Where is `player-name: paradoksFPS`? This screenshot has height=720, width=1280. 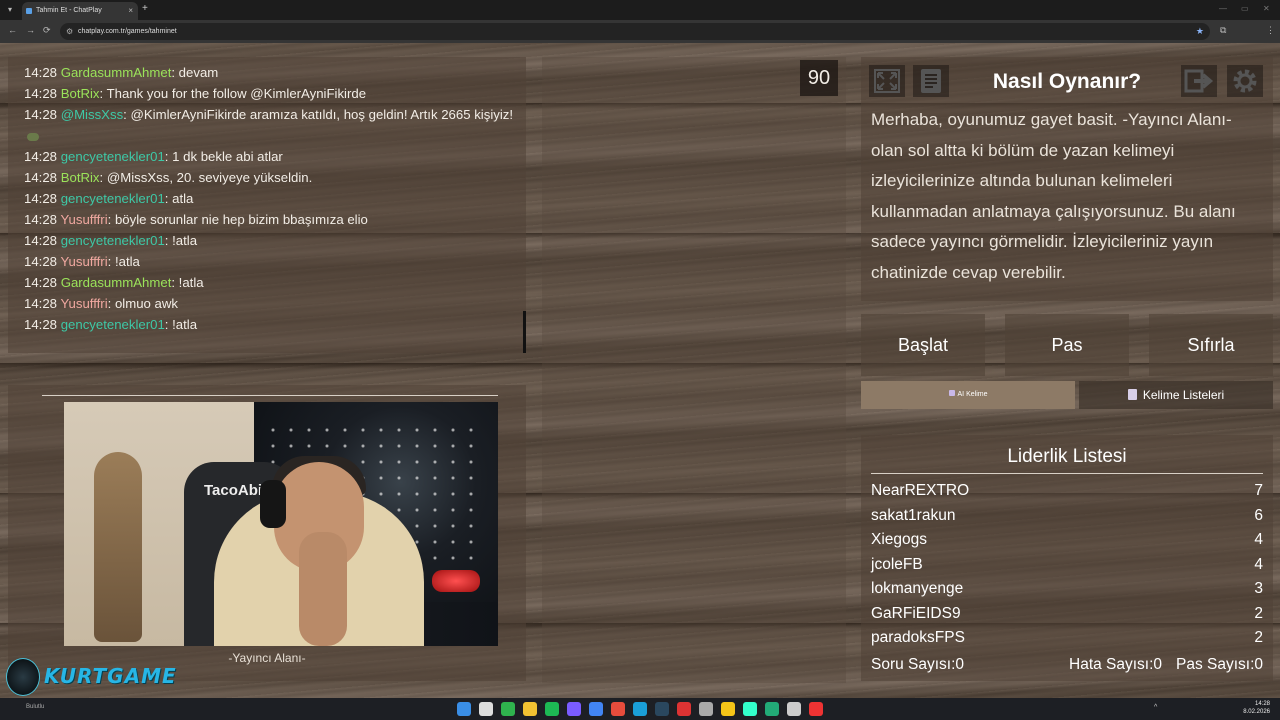 player-name: paradoksFPS is located at coordinates (918, 637).